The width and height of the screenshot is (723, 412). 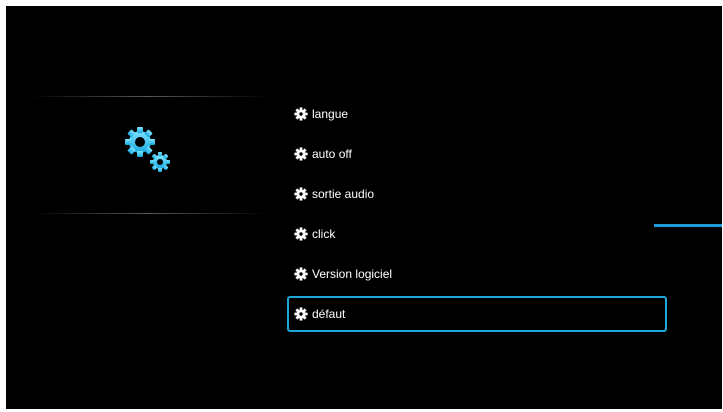 I want to click on menu-item-label: auto off, so click(x=332, y=154).